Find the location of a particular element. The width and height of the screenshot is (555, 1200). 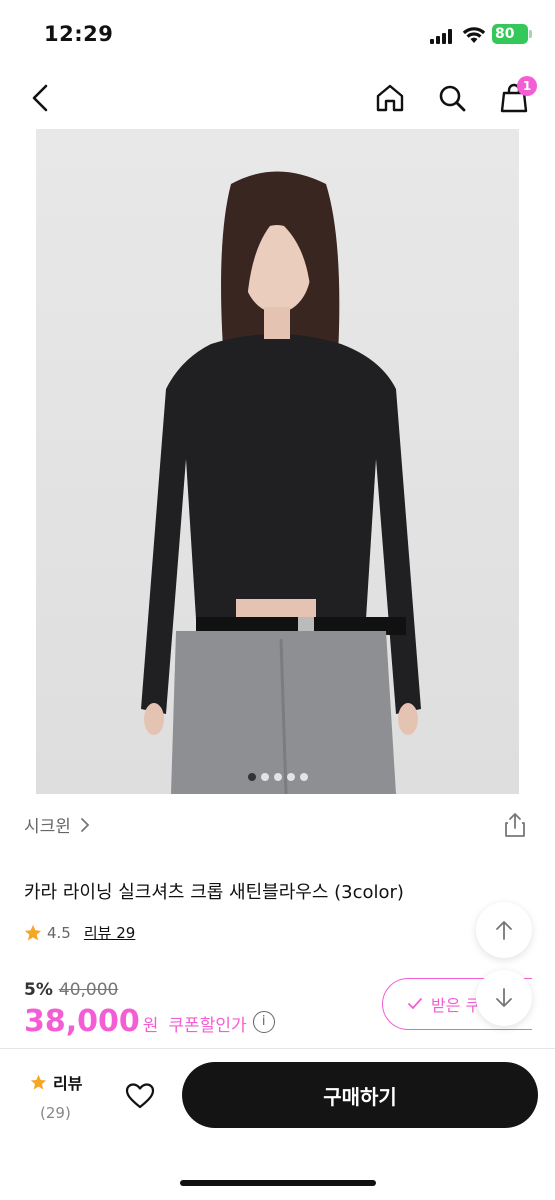

brand-link: 시크윈 is located at coordinates (57, 824).